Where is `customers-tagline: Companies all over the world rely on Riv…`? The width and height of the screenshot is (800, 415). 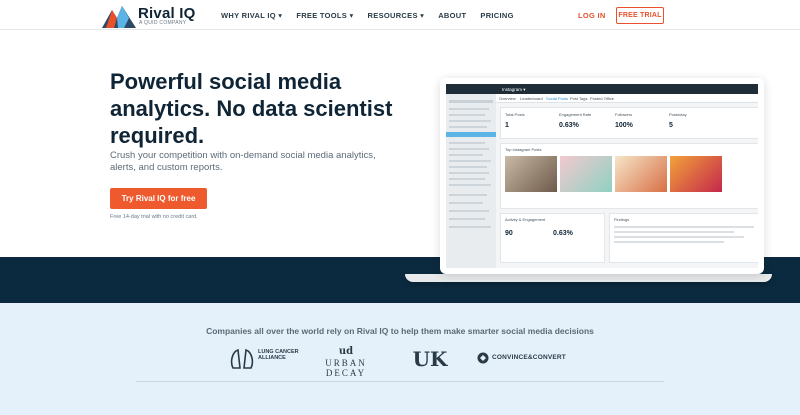 customers-tagline: Companies all over the world rely on Riv… is located at coordinates (400, 331).